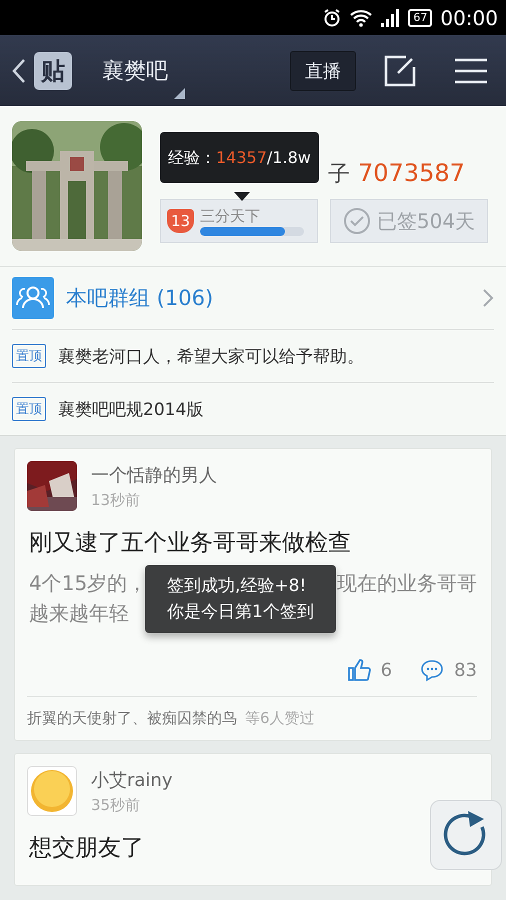 This screenshot has width=506, height=900. What do you see at coordinates (332, 18) in the screenshot?
I see `alarm-icon` at bounding box center [332, 18].